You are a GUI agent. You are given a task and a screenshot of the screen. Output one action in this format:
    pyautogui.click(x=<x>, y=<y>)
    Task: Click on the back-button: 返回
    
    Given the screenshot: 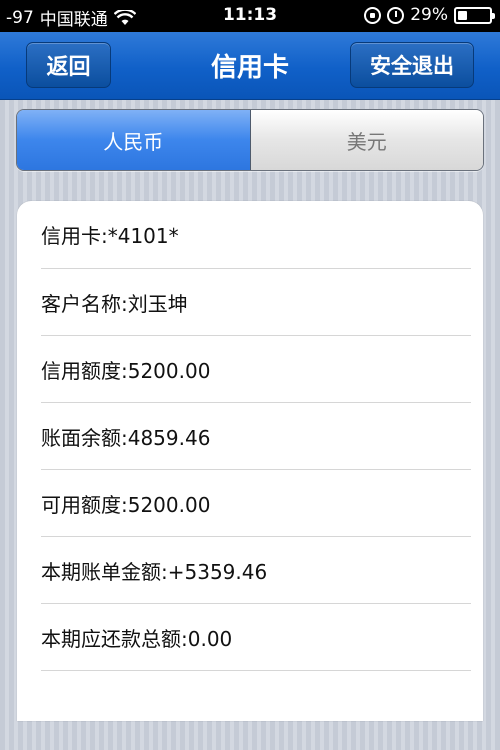 What is the action you would take?
    pyautogui.click(x=68, y=65)
    